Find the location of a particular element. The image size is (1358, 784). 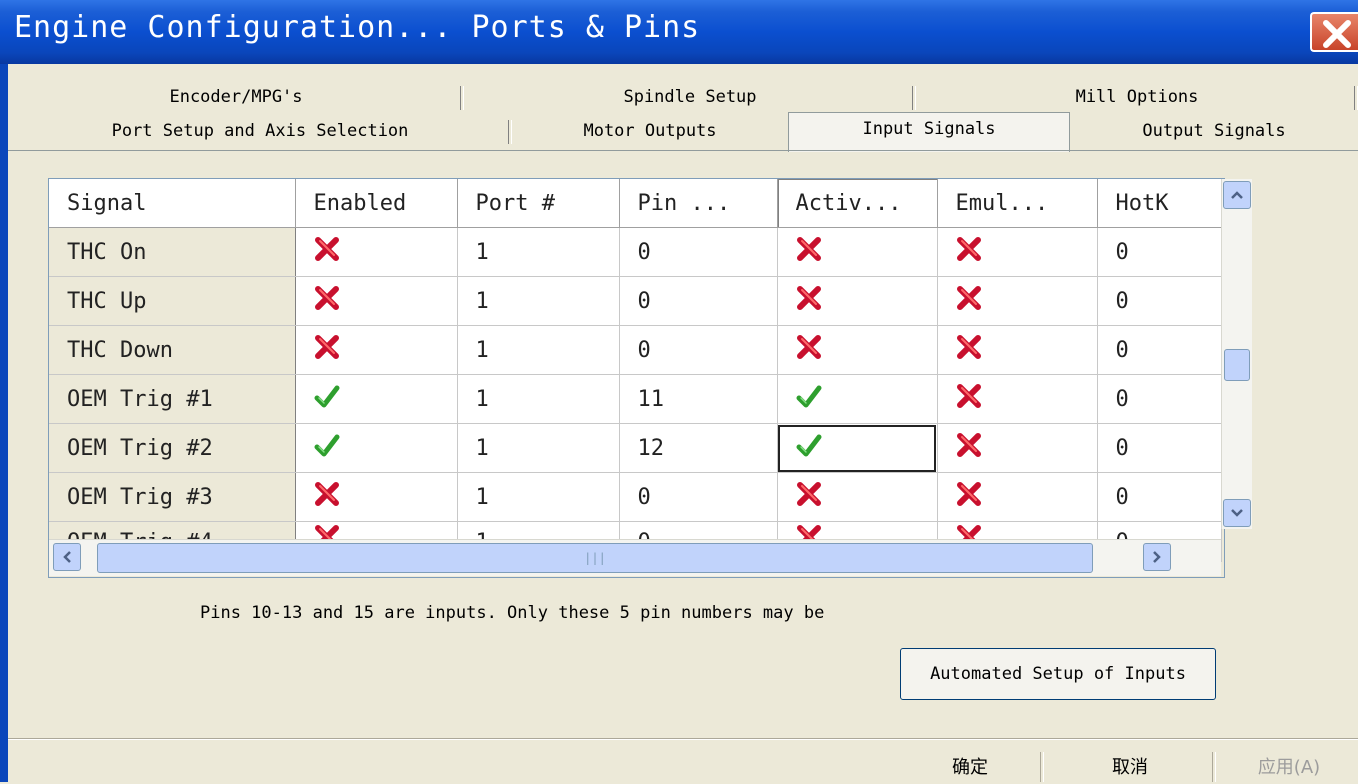

apply-button: 应用(A) is located at coordinates (1289, 768).